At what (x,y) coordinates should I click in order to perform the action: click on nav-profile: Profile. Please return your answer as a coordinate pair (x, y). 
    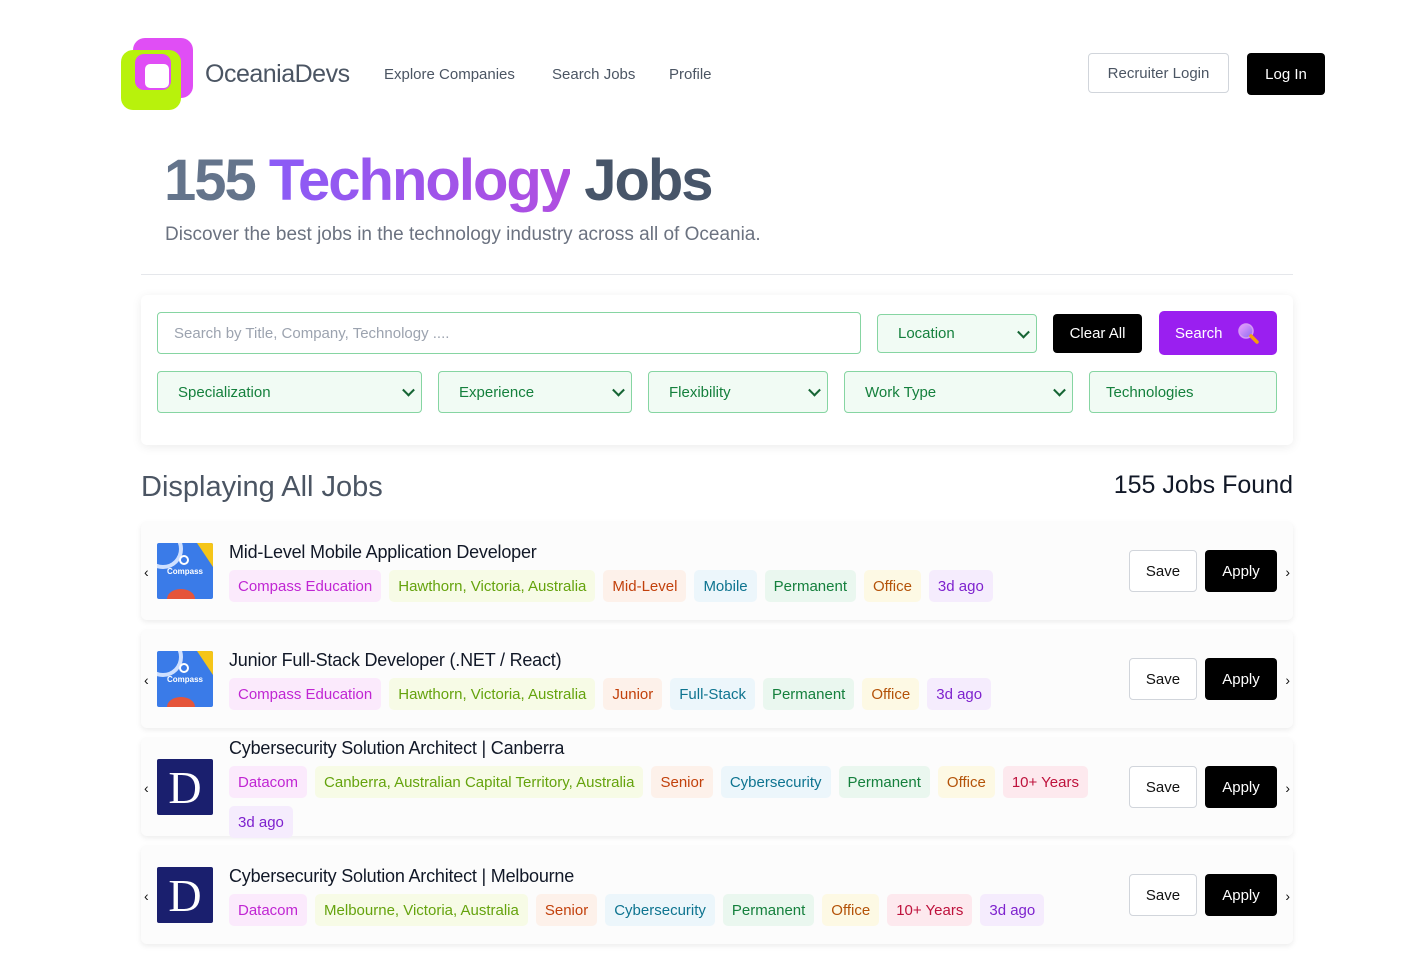
    Looking at the image, I should click on (690, 74).